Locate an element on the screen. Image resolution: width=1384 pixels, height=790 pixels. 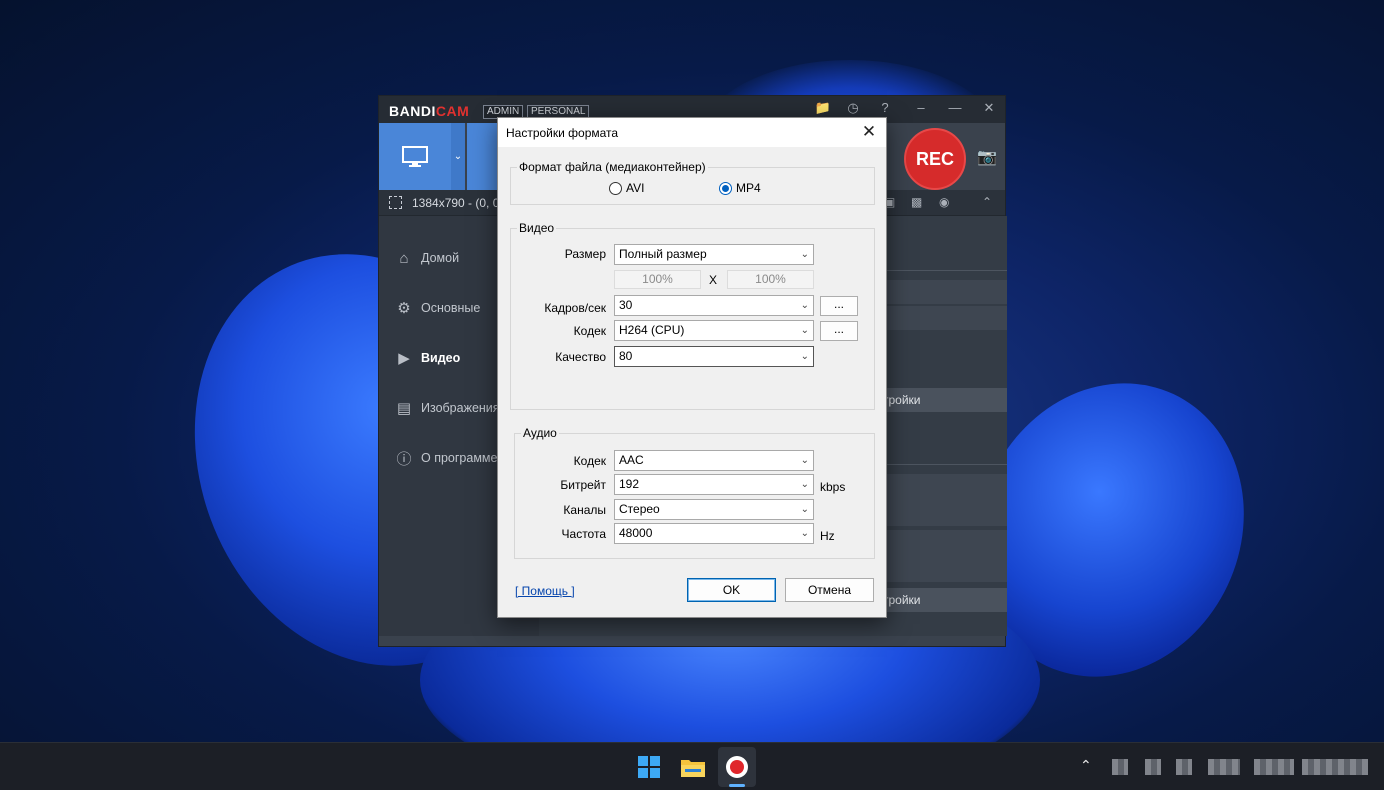
file-explorer-icon is located at coordinates (693, 767).